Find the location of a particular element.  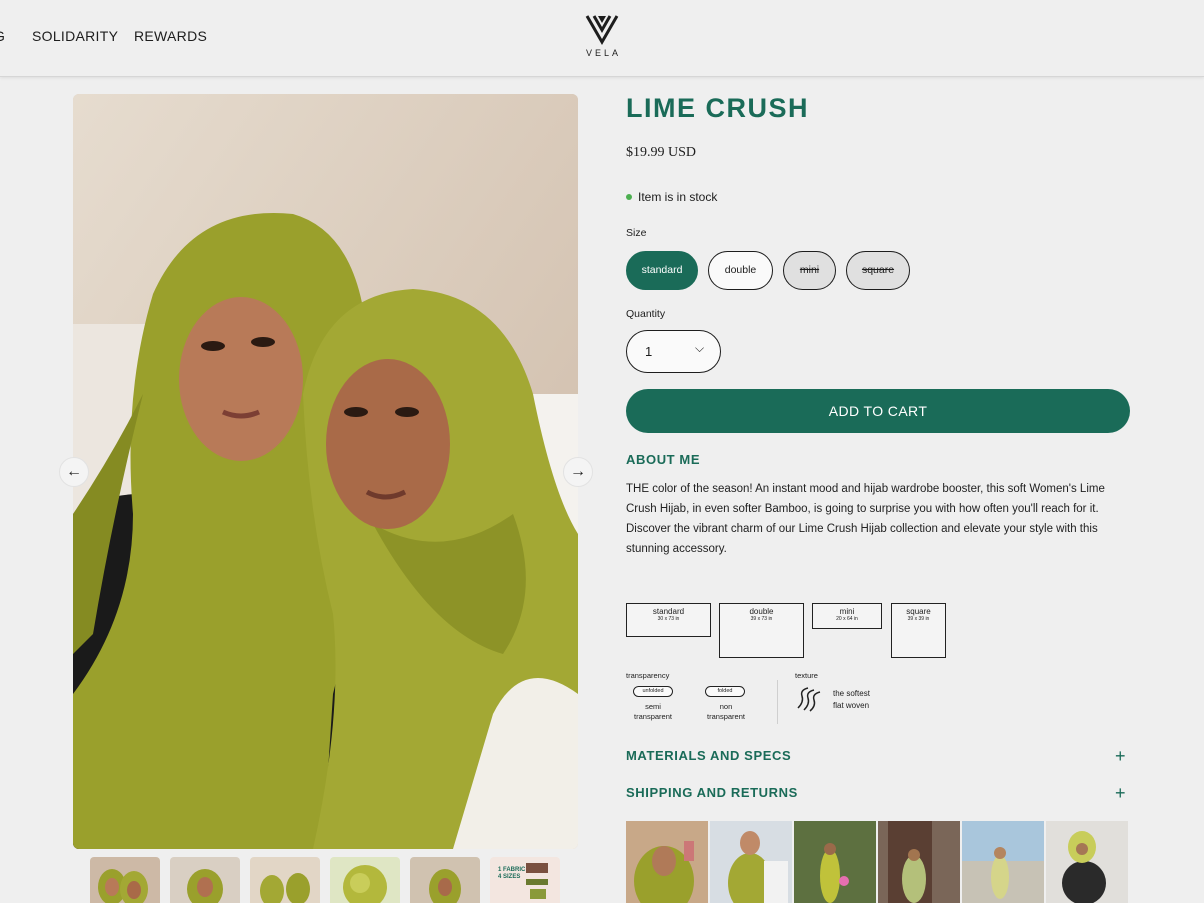

folded-pill: folded is located at coordinates (725, 691).